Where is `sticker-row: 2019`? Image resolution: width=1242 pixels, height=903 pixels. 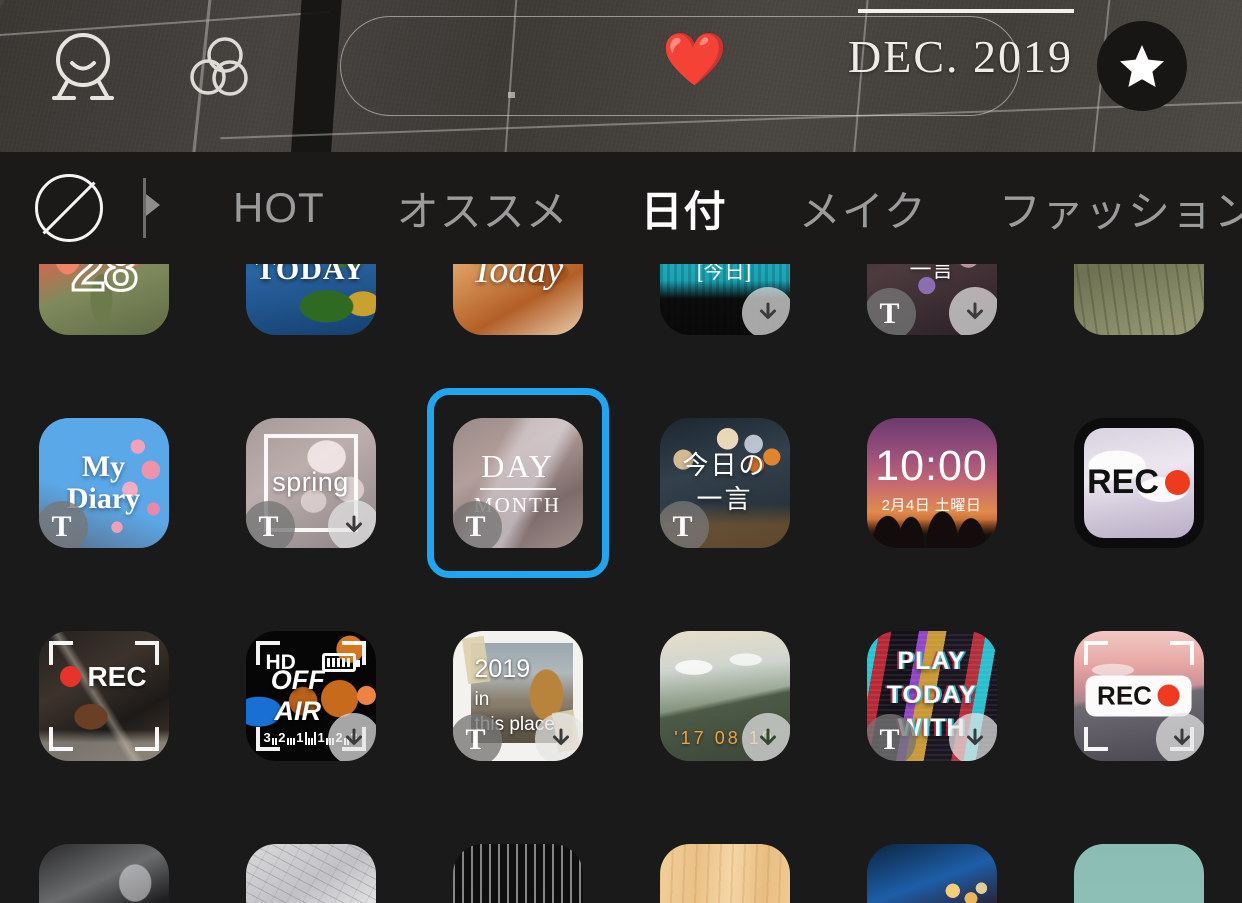
sticker-row: 2019 is located at coordinates (621, 852).